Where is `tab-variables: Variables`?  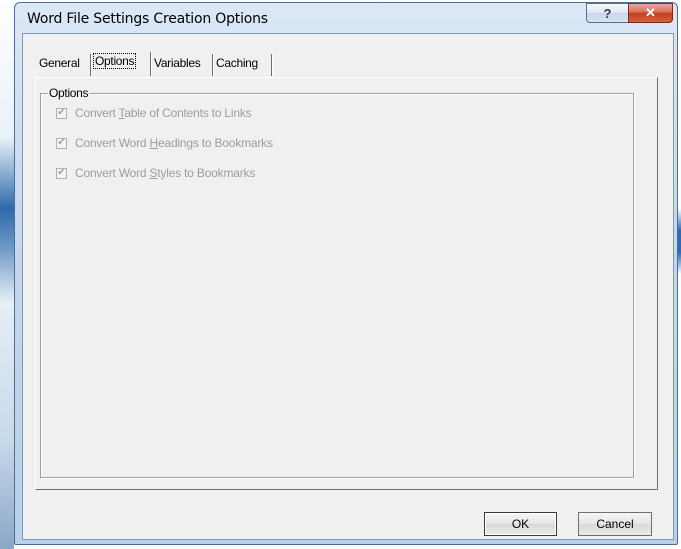
tab-variables: Variables is located at coordinates (182, 65).